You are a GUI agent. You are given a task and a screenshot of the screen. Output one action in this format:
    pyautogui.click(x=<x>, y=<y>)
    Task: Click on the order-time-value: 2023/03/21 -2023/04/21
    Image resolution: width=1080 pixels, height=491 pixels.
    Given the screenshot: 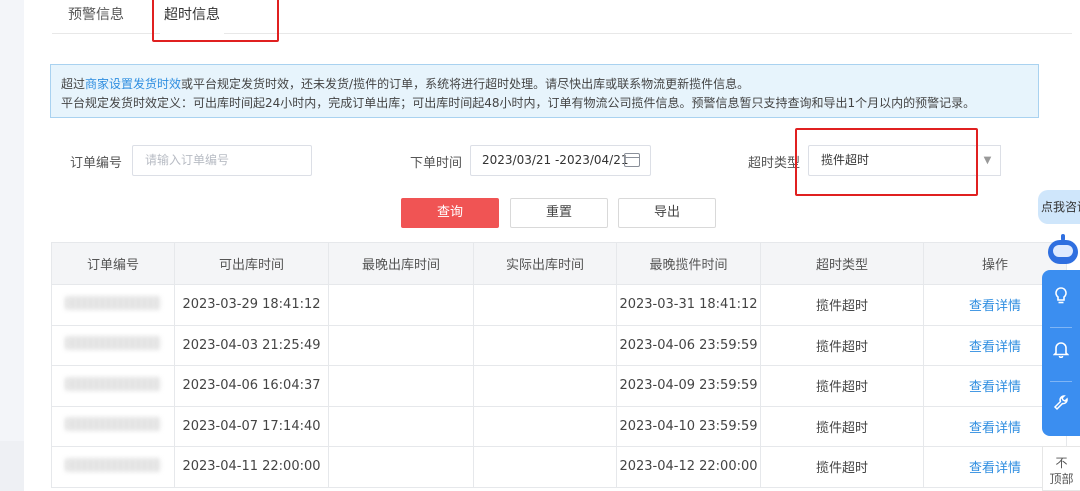 What is the action you would take?
    pyautogui.click(x=555, y=160)
    